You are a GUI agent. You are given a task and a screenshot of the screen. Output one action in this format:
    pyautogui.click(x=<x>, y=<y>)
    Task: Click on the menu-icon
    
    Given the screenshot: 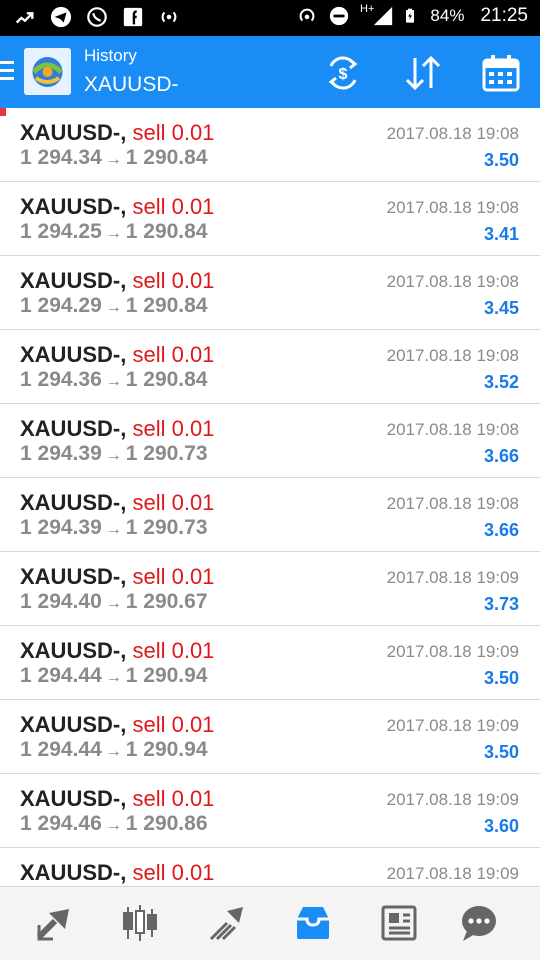 What is the action you would take?
    pyautogui.click(x=8, y=72)
    